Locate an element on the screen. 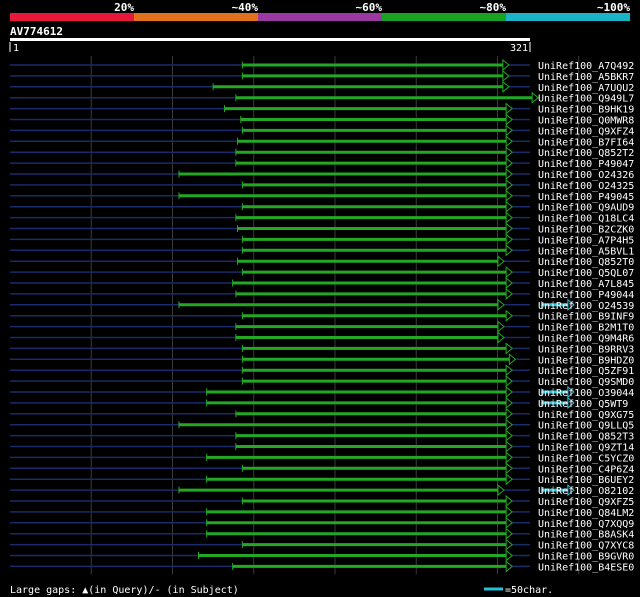 The width and height of the screenshot is (640, 597). hit-label: UniRef100_Q852T3 is located at coordinates (586, 437).